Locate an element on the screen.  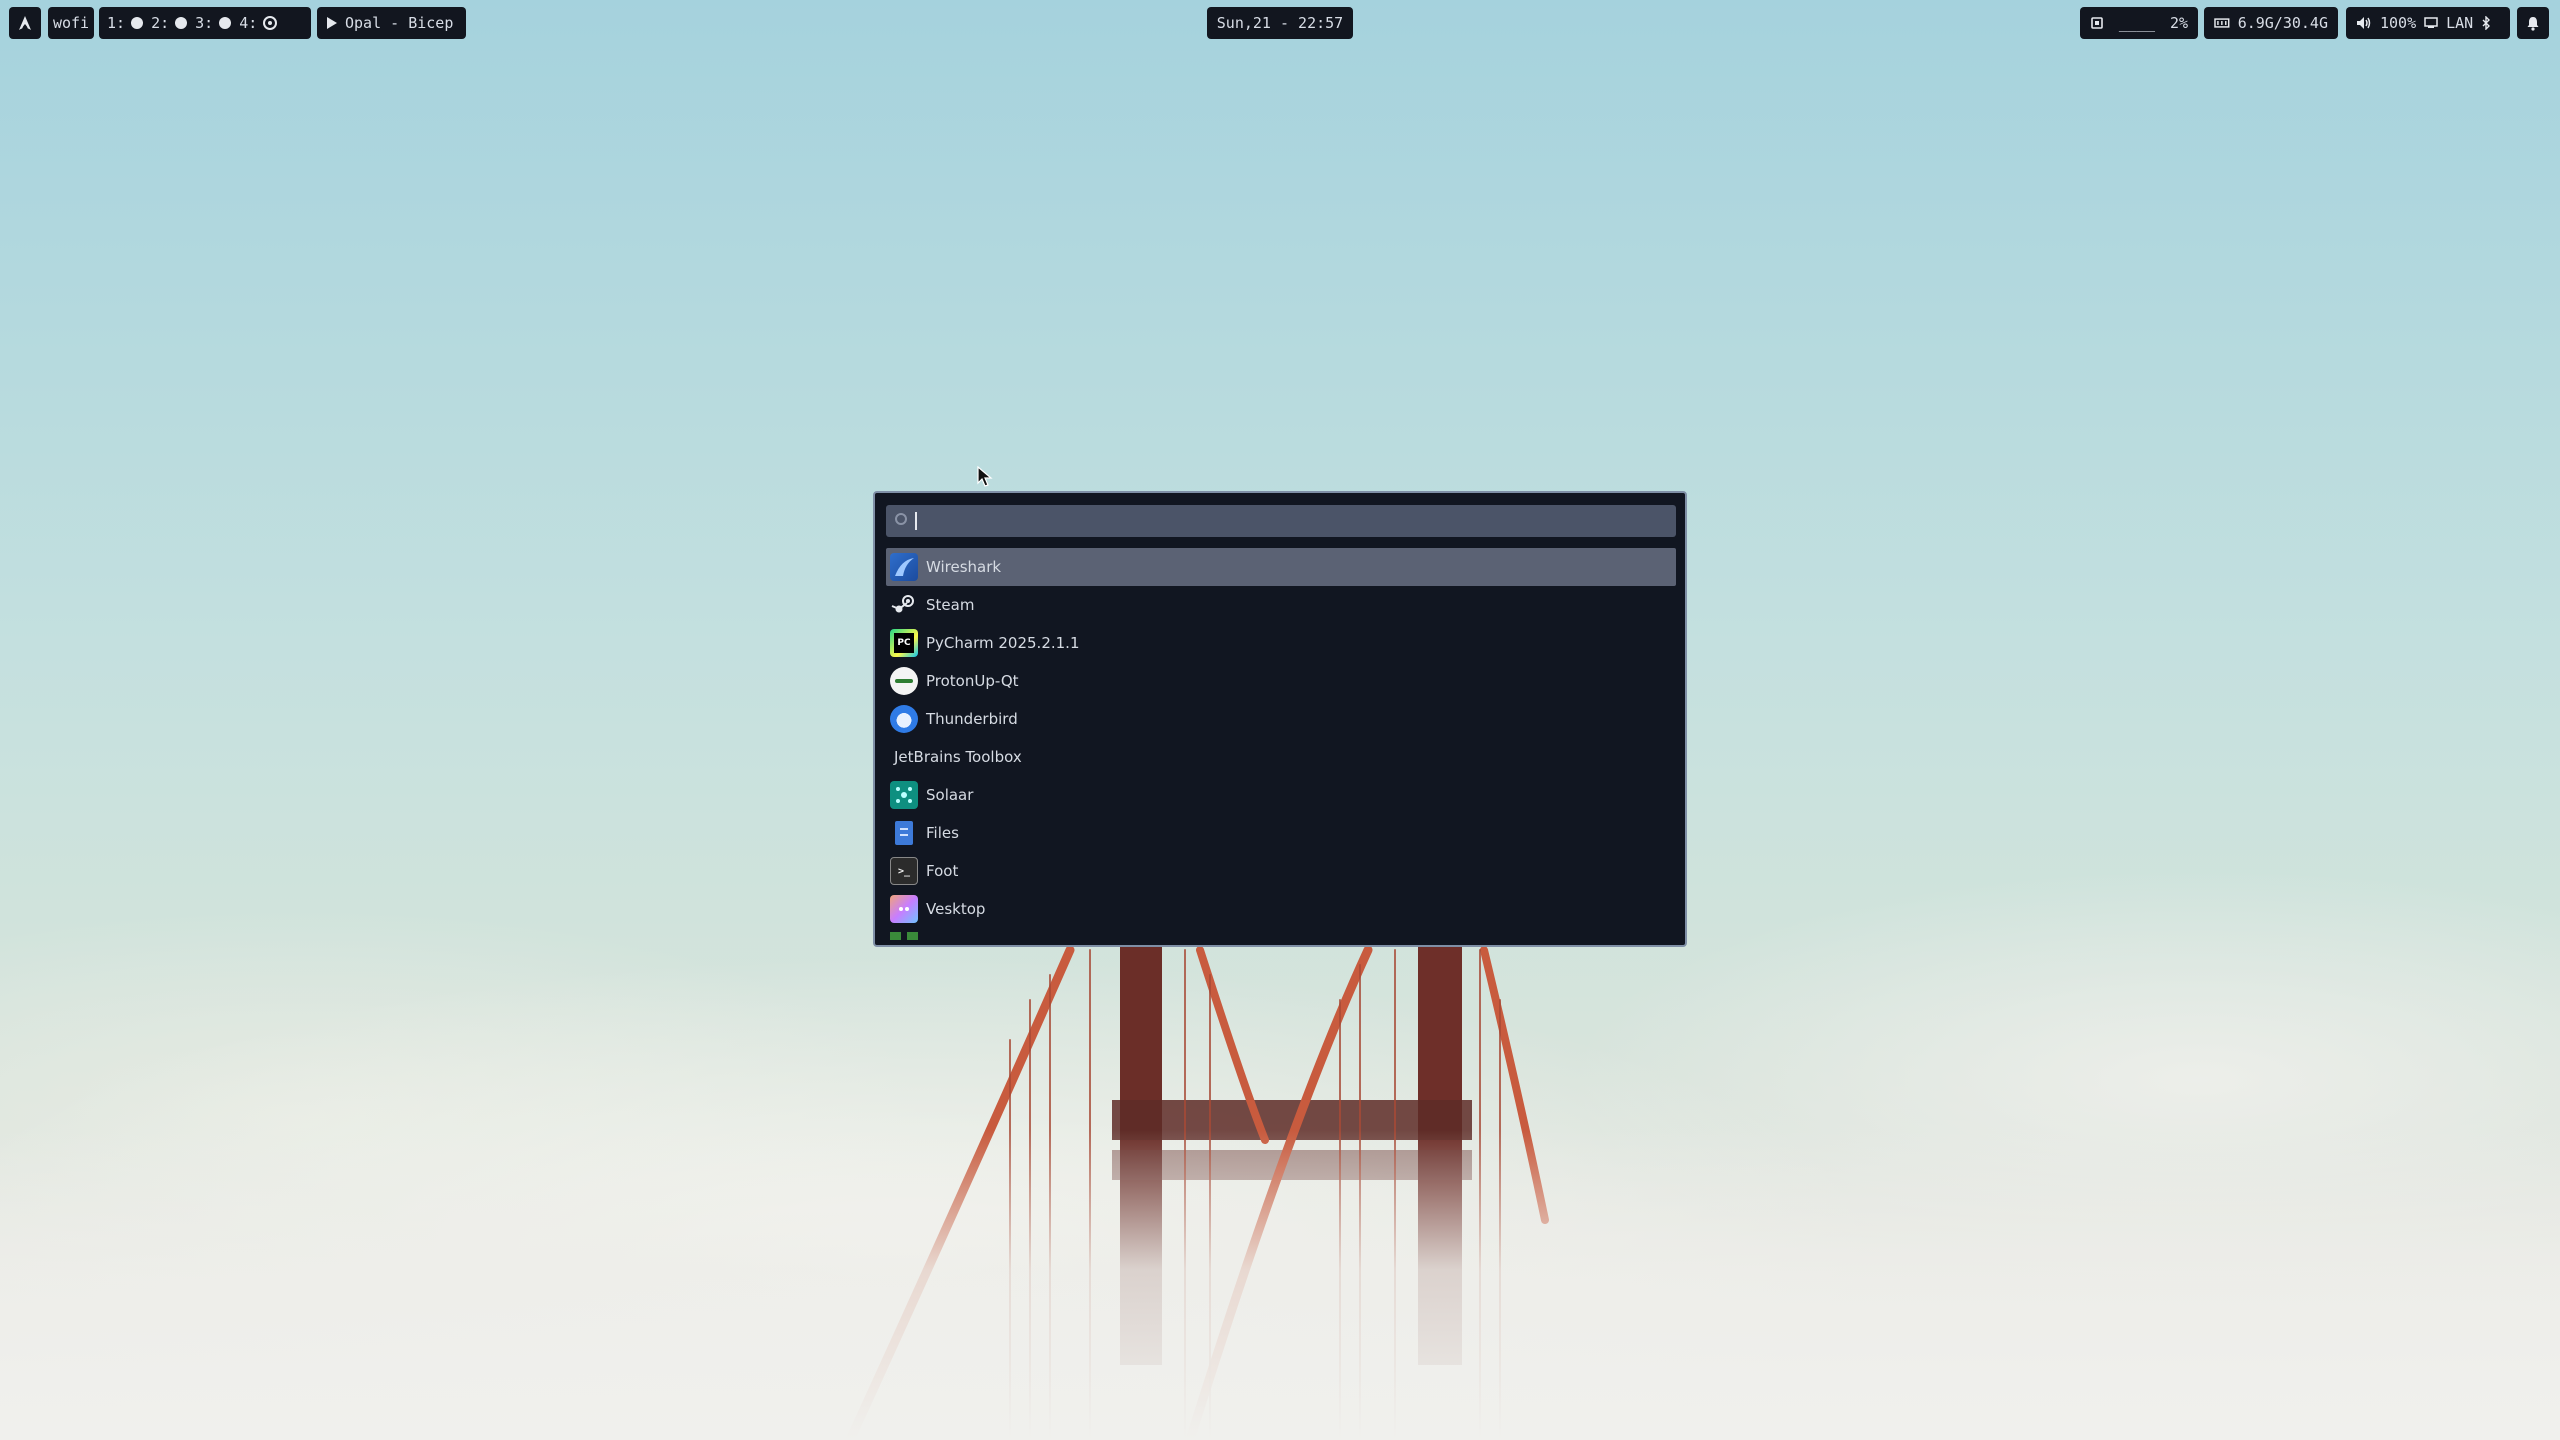
workspace-label: 2: is located at coordinates (160, 23).